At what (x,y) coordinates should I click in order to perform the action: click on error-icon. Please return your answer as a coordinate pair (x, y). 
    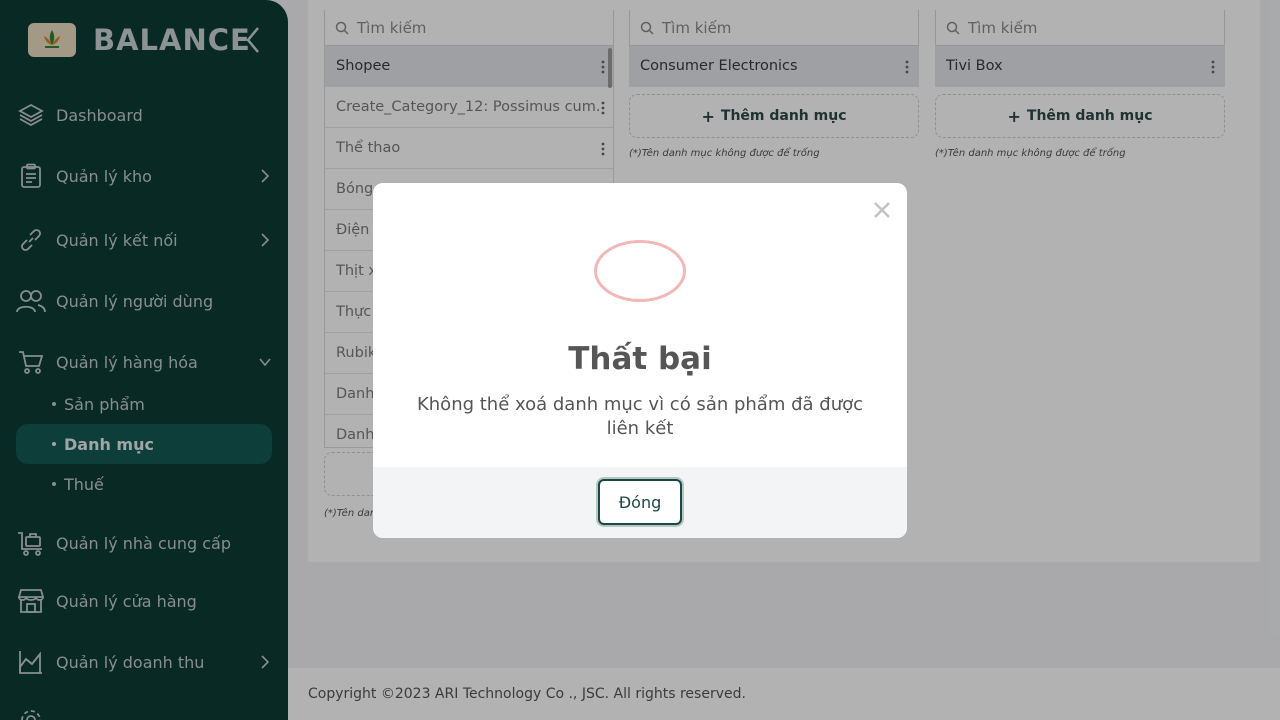
    Looking at the image, I should click on (640, 271).